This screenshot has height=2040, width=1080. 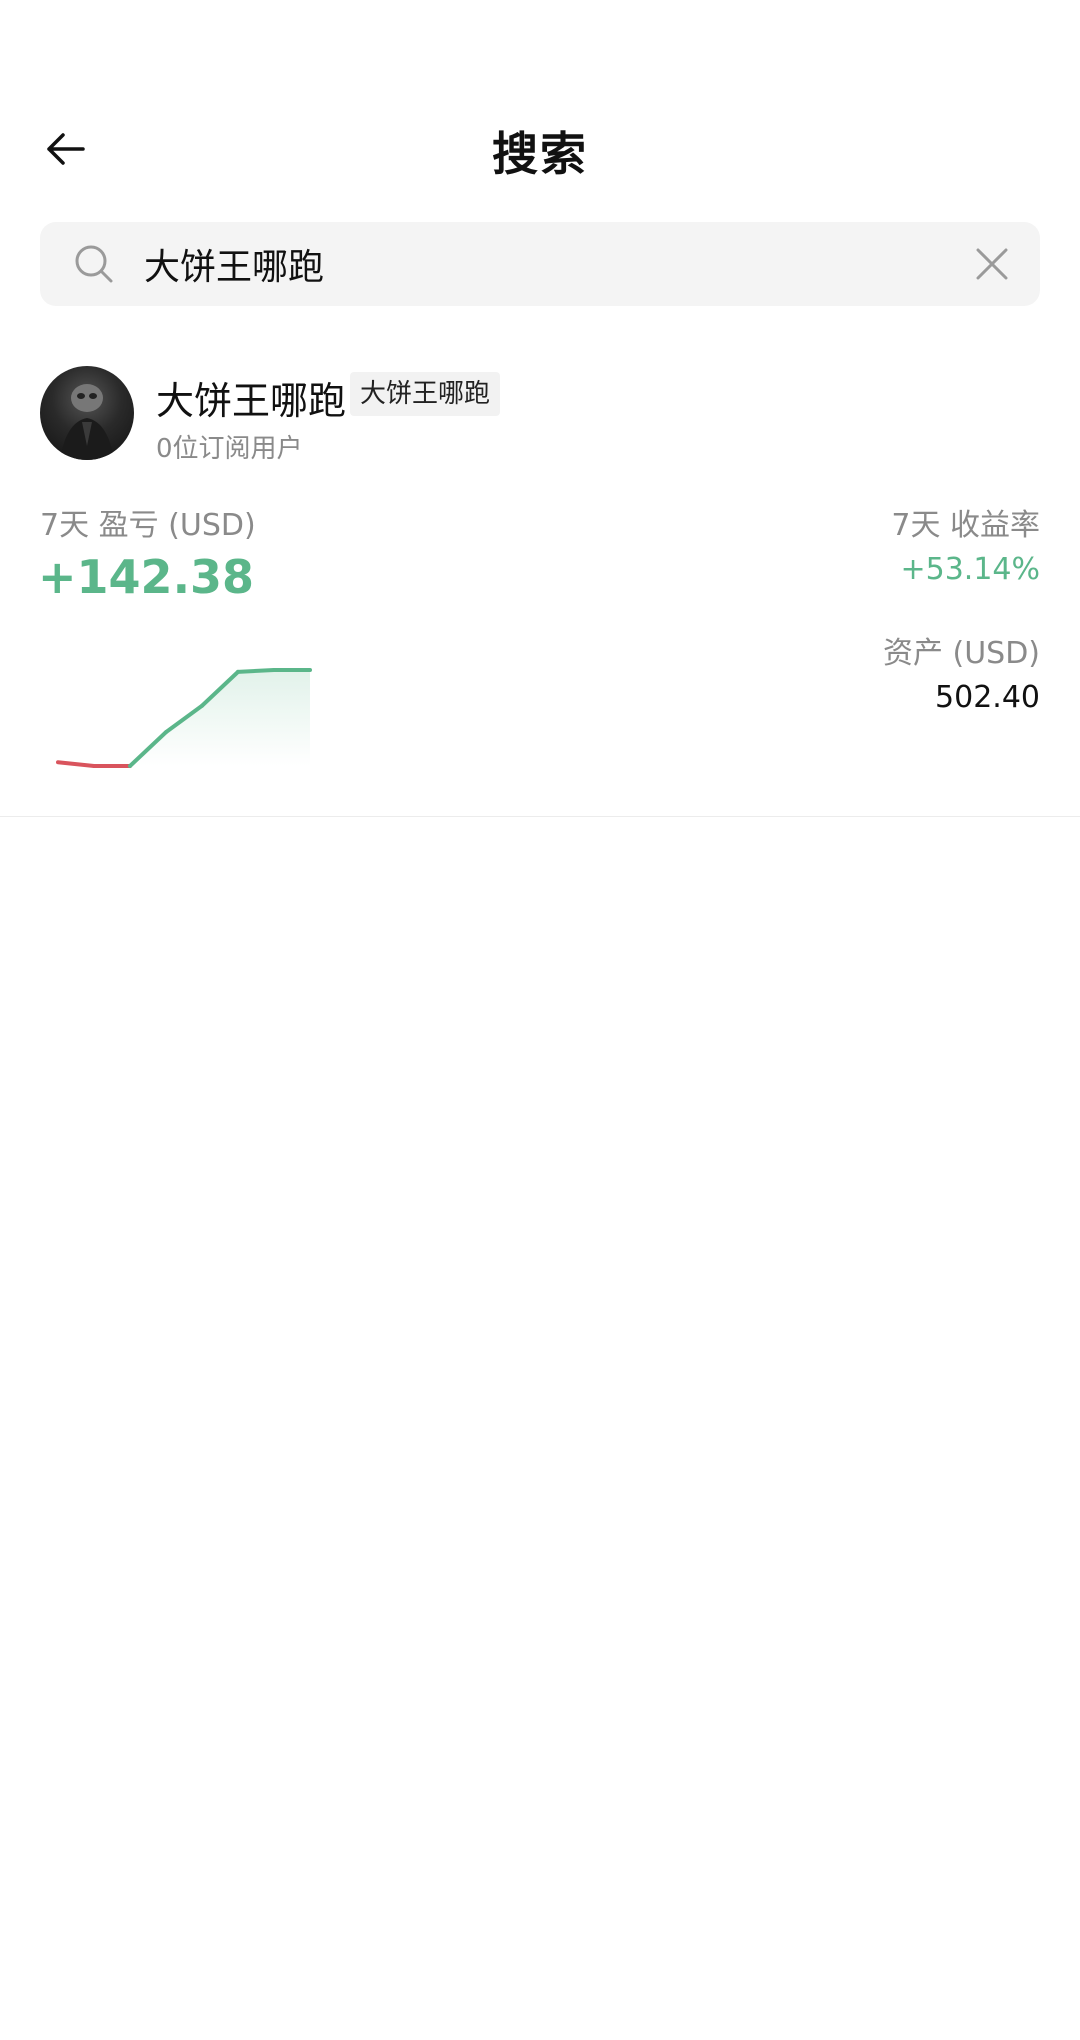 I want to click on user-name: 大饼王哪跑, so click(x=251, y=397).